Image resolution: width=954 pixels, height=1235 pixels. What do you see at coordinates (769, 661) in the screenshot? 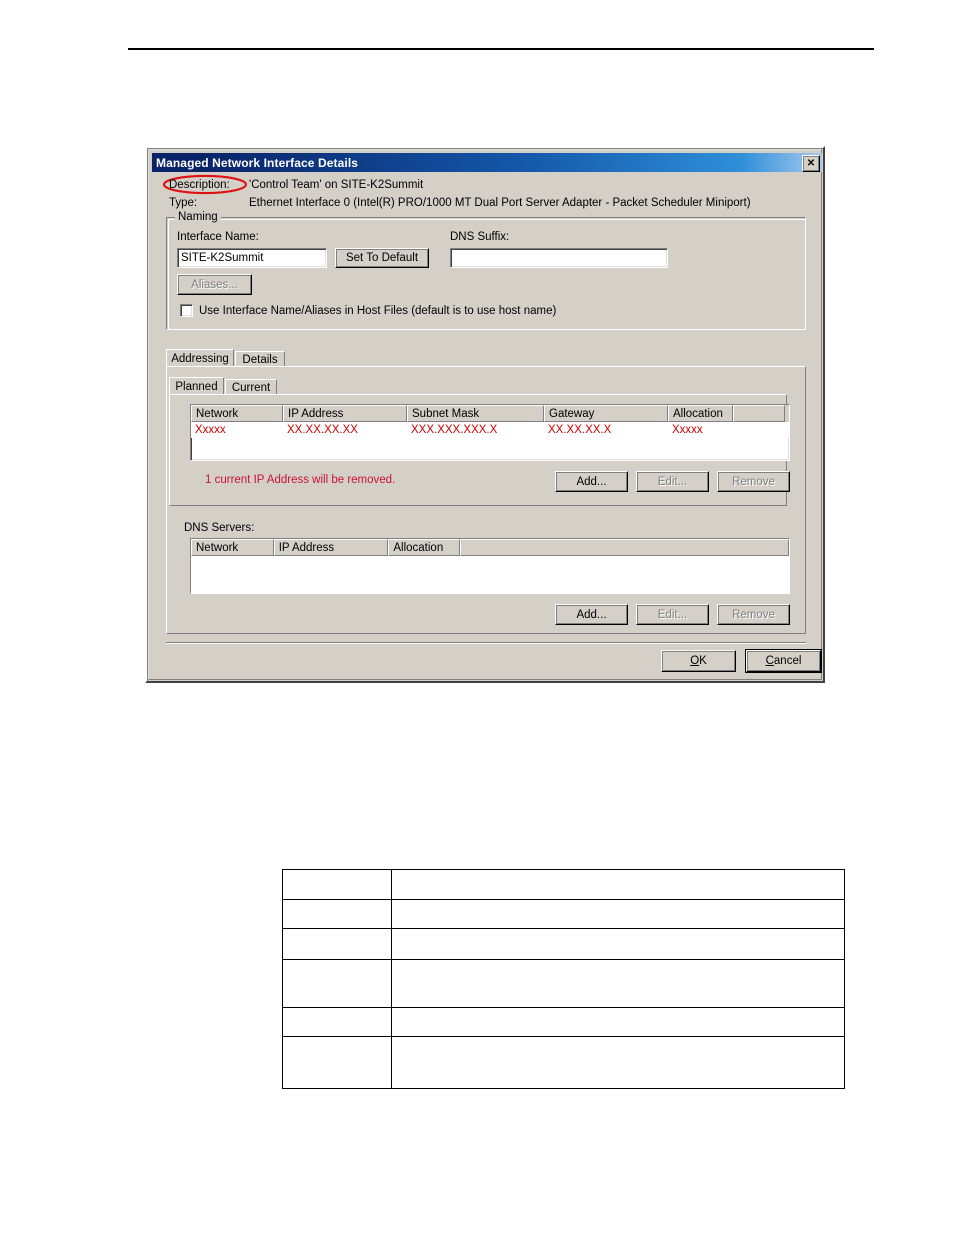
I see `cancel-accesskey: C` at bounding box center [769, 661].